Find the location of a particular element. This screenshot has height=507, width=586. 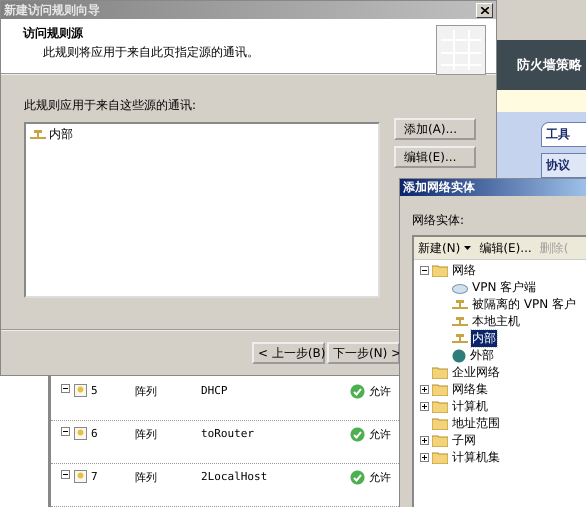

close-button is located at coordinates (484, 10).